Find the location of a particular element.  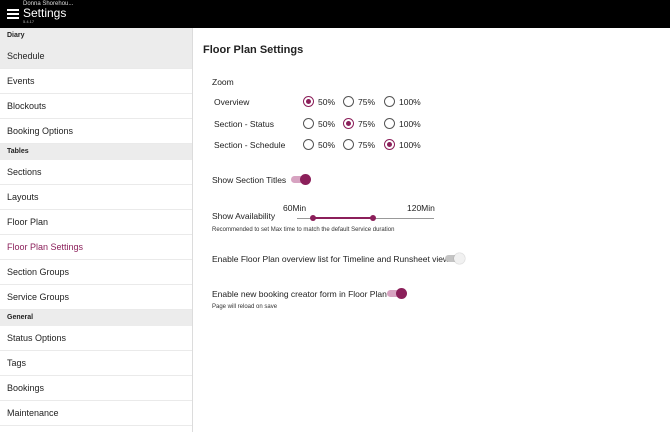

booking-creator-hint: Page will reload on save is located at coordinates (245, 307).